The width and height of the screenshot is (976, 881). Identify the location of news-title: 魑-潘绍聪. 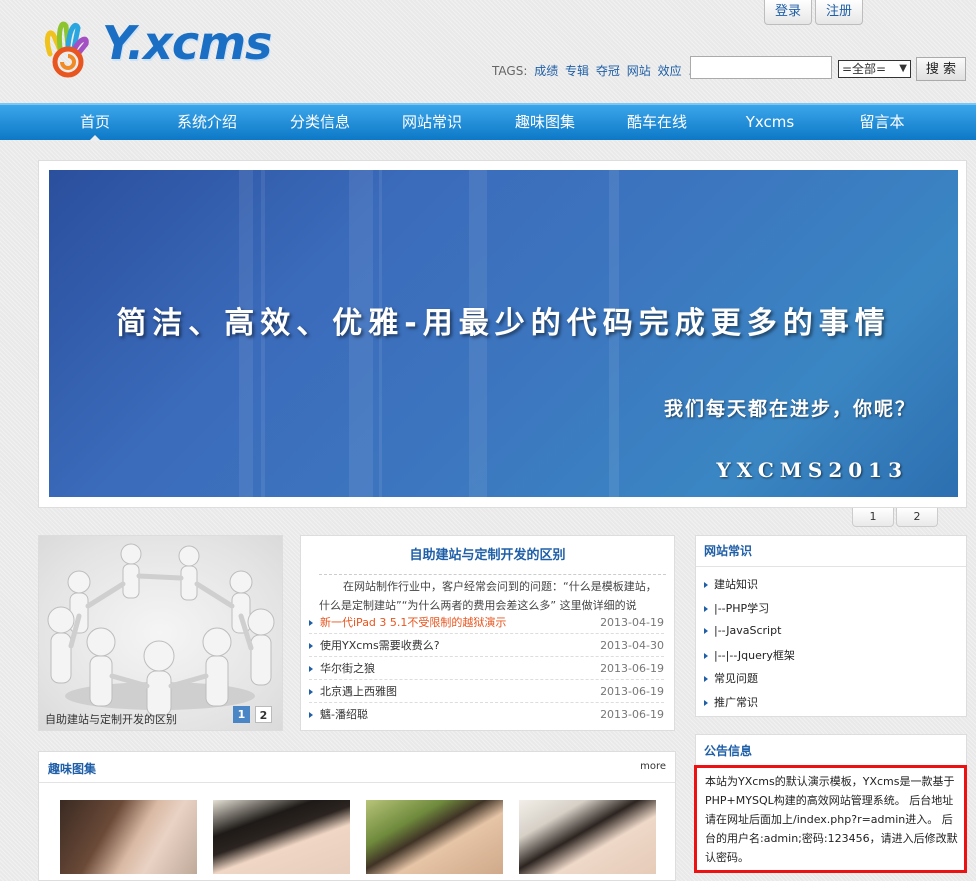
(344, 715).